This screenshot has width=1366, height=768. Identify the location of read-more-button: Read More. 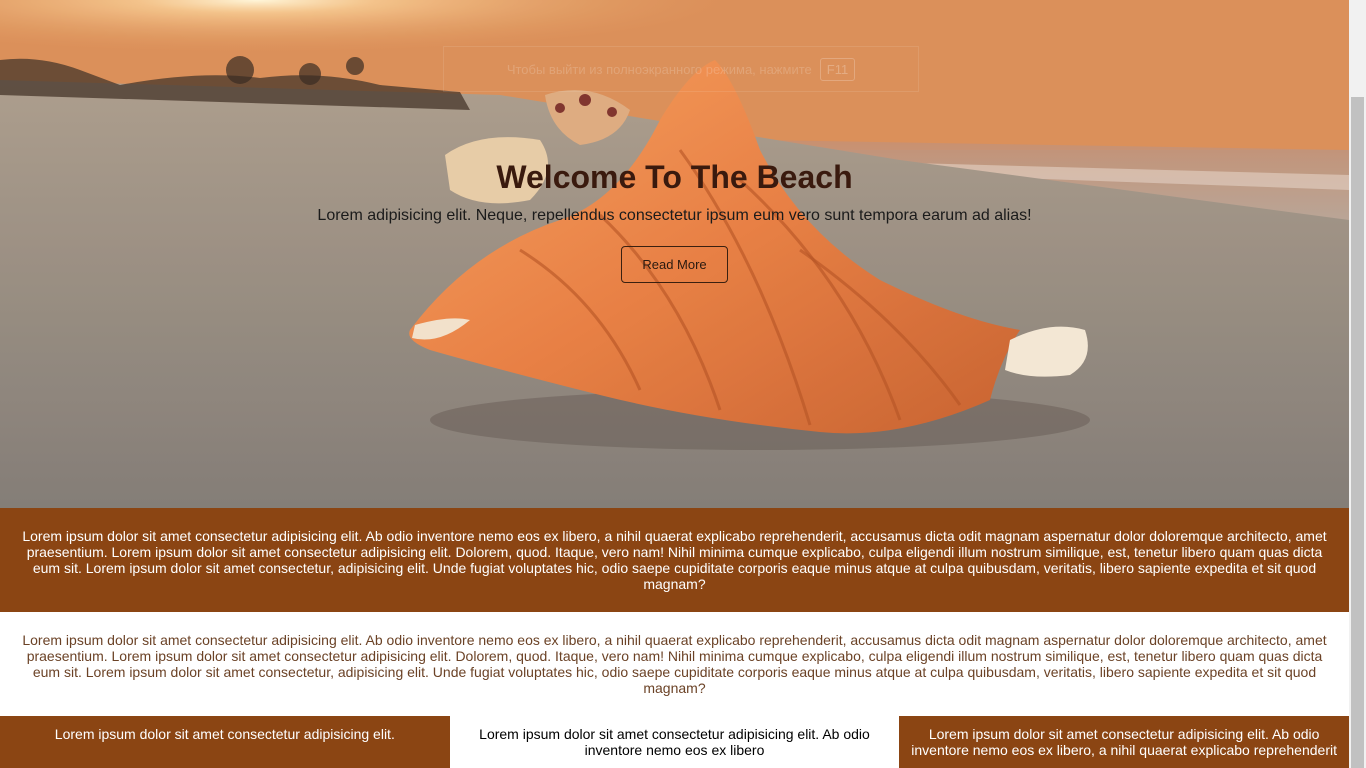
(674, 264).